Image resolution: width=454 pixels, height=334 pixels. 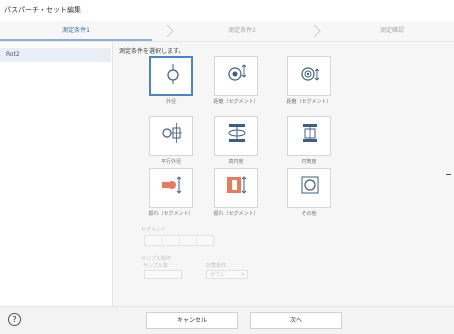 I want to click on title-bar: パスパーチ・セット編集, so click(x=227, y=10).